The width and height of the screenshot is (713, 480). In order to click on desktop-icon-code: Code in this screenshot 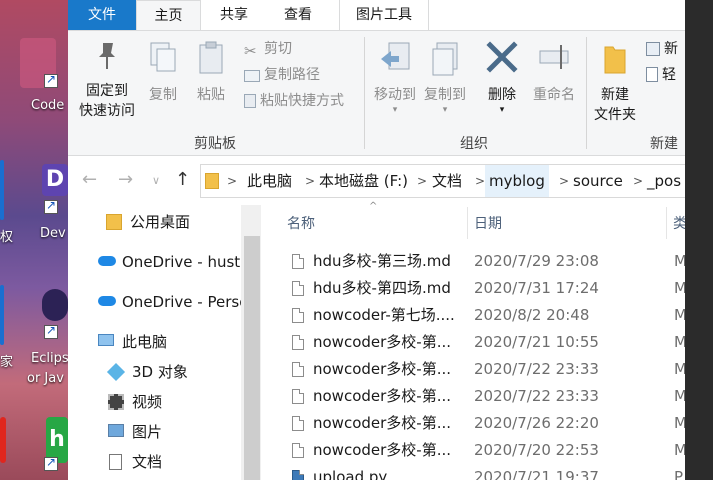, I will do `click(34, 75)`.